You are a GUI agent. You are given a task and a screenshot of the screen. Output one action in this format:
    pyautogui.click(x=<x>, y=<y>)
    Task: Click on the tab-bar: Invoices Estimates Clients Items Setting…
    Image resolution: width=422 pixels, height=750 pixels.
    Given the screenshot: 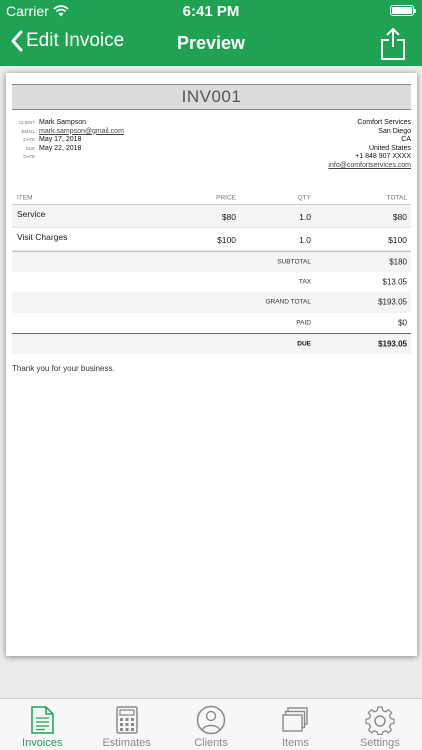 What is the action you would take?
    pyautogui.click(x=211, y=724)
    